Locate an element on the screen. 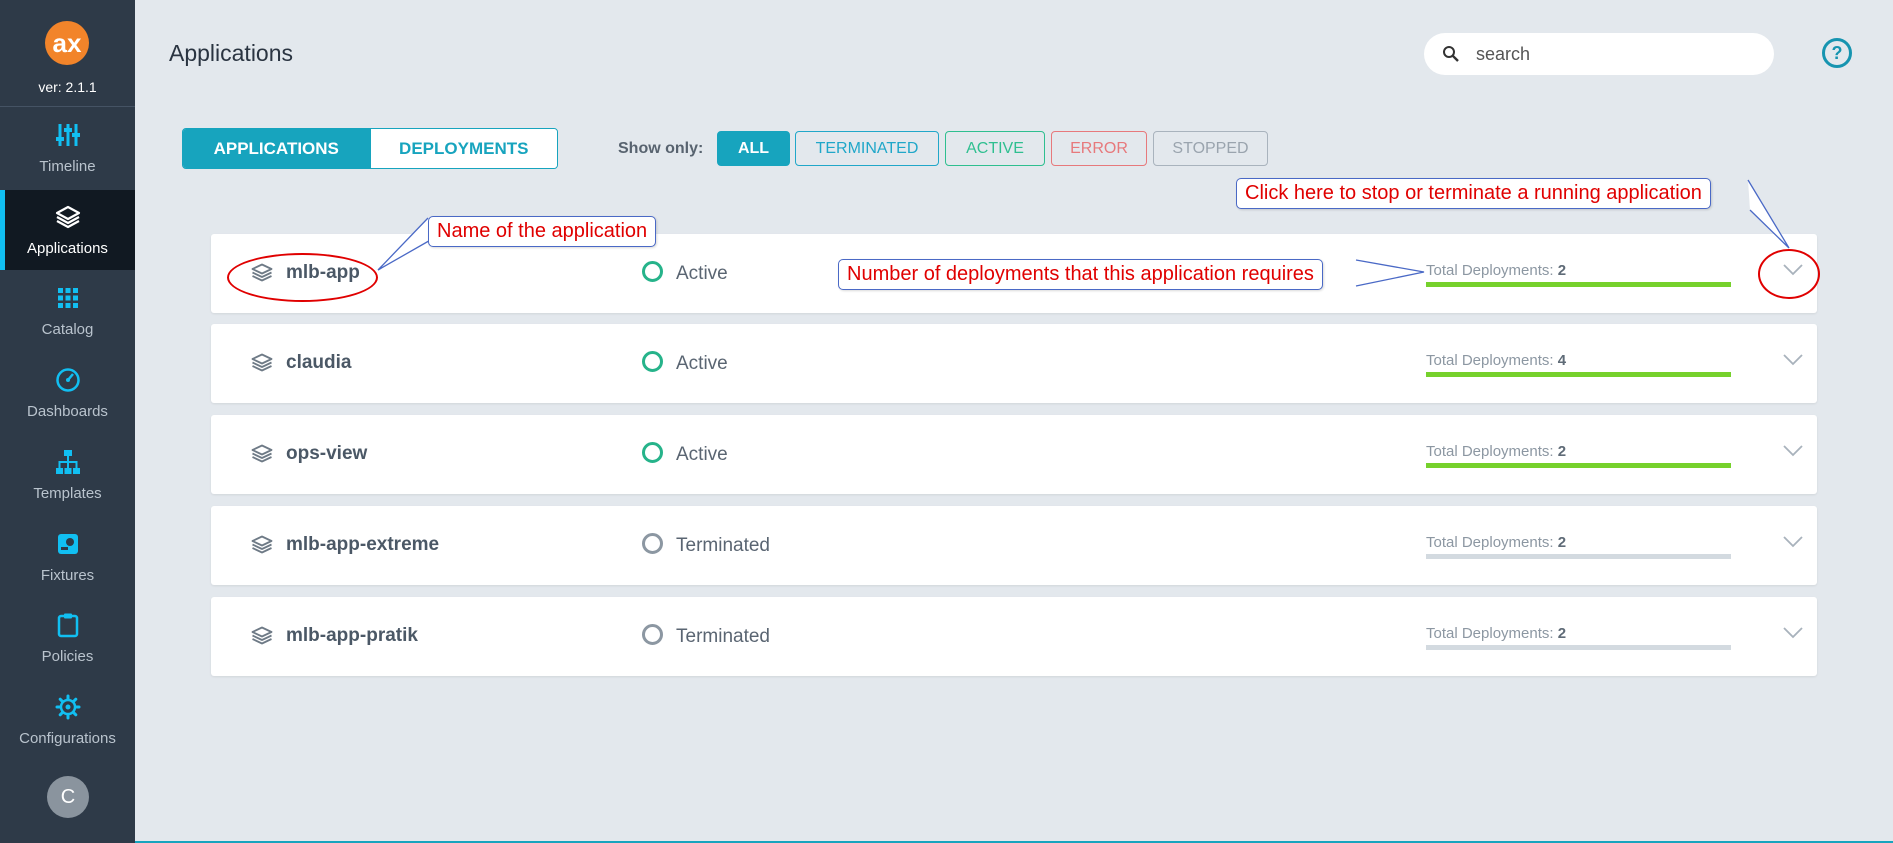  avatar: C is located at coordinates (68, 797).